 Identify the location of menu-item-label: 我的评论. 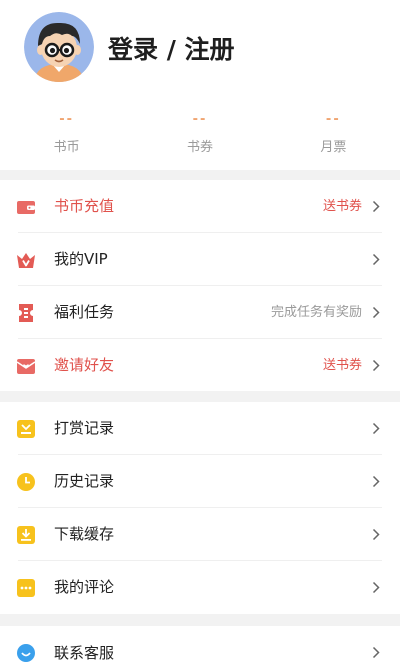
(84, 587).